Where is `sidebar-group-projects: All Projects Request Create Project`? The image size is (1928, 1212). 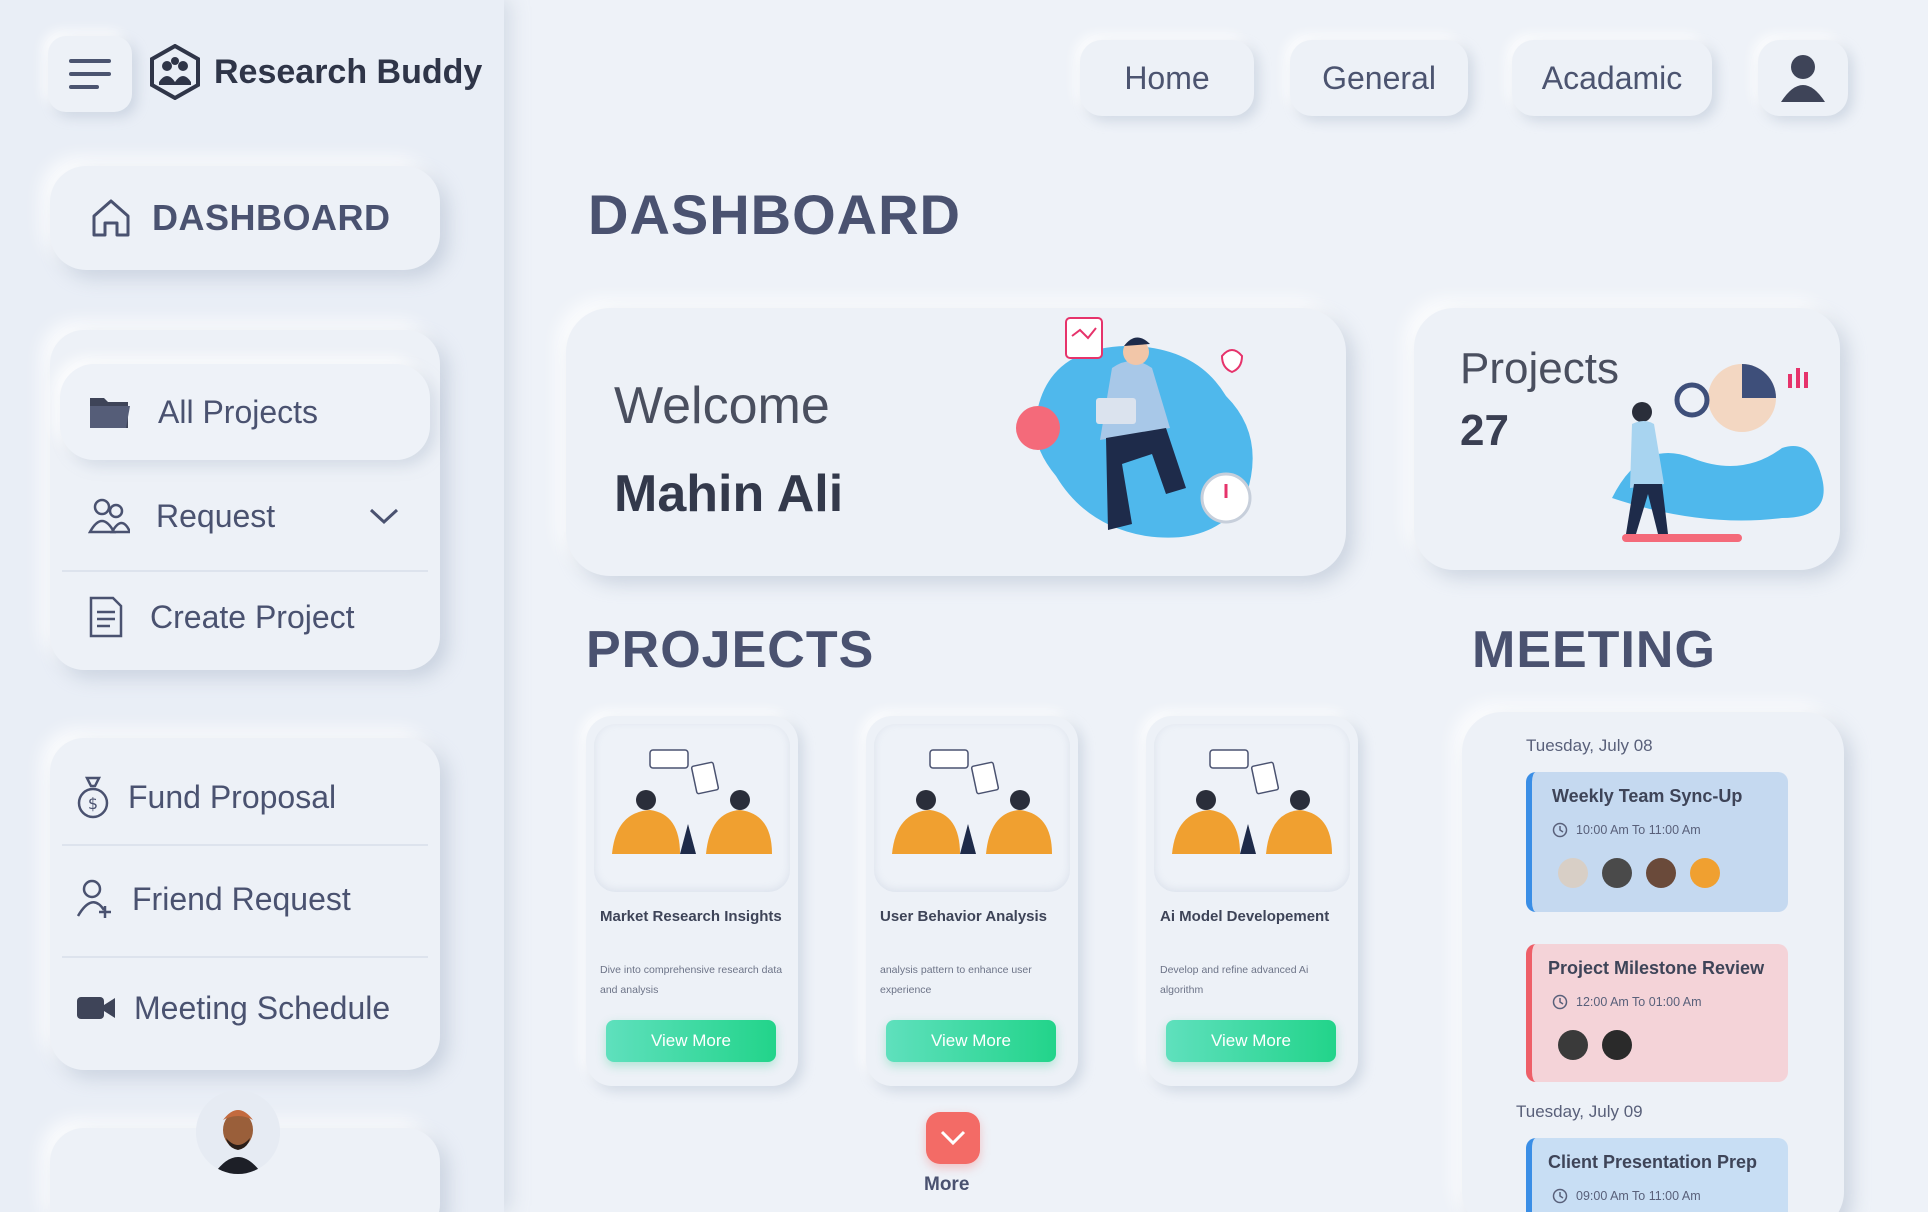
sidebar-group-projects: All Projects Request Create Project is located at coordinates (245, 500).